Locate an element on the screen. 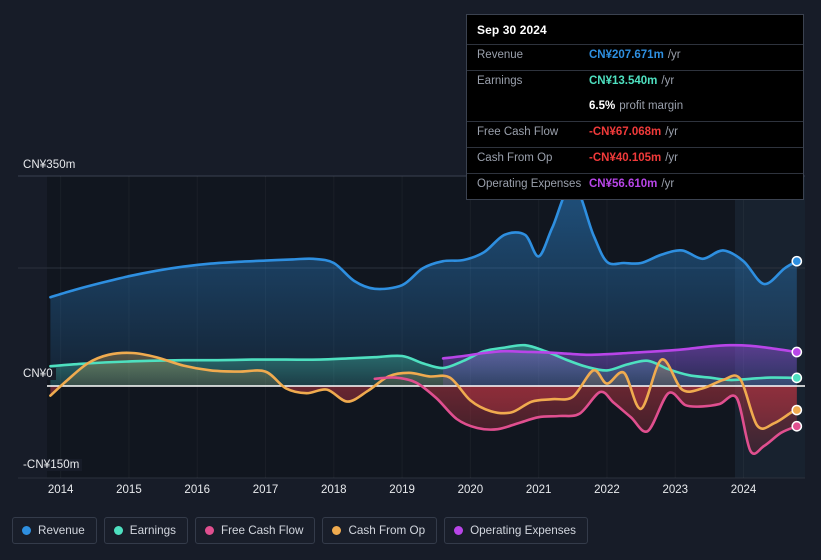 This screenshot has height=560, width=821. legend-item-label: Earnings is located at coordinates (152, 530).